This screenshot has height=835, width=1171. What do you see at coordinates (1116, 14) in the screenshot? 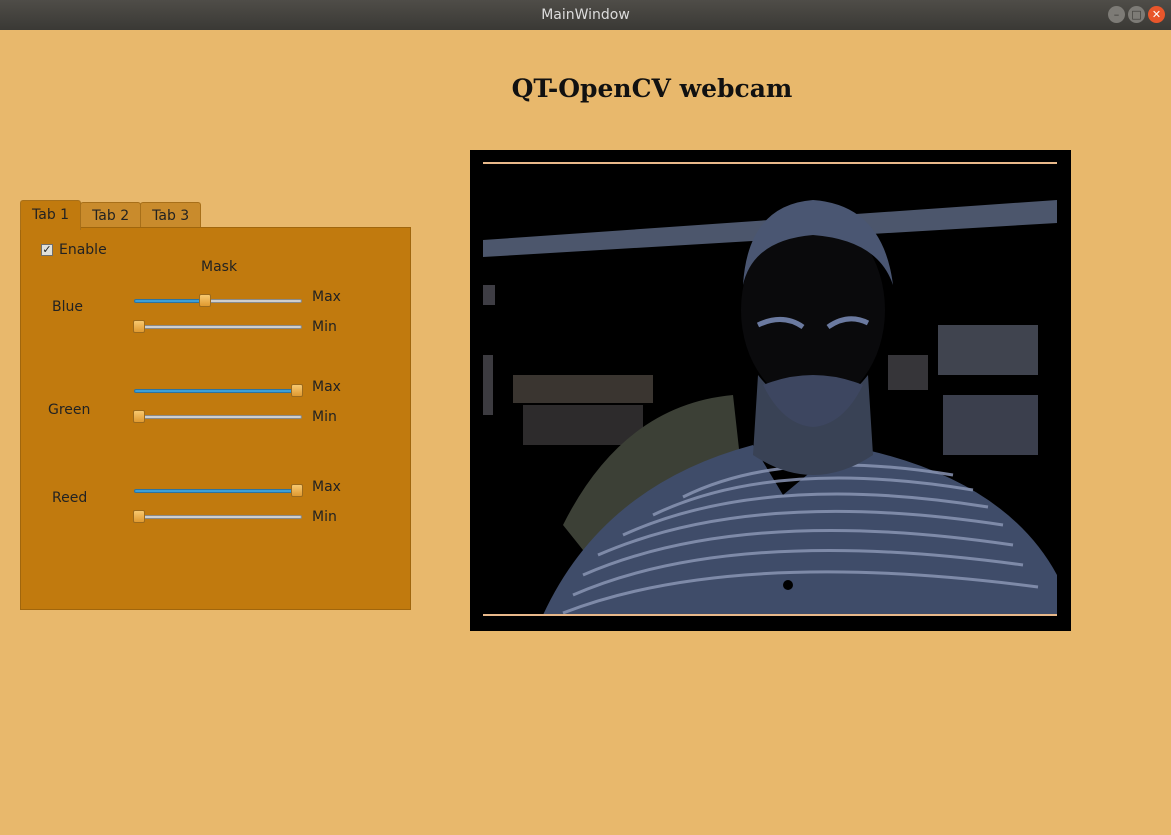
I see `minimize-button: –` at bounding box center [1116, 14].